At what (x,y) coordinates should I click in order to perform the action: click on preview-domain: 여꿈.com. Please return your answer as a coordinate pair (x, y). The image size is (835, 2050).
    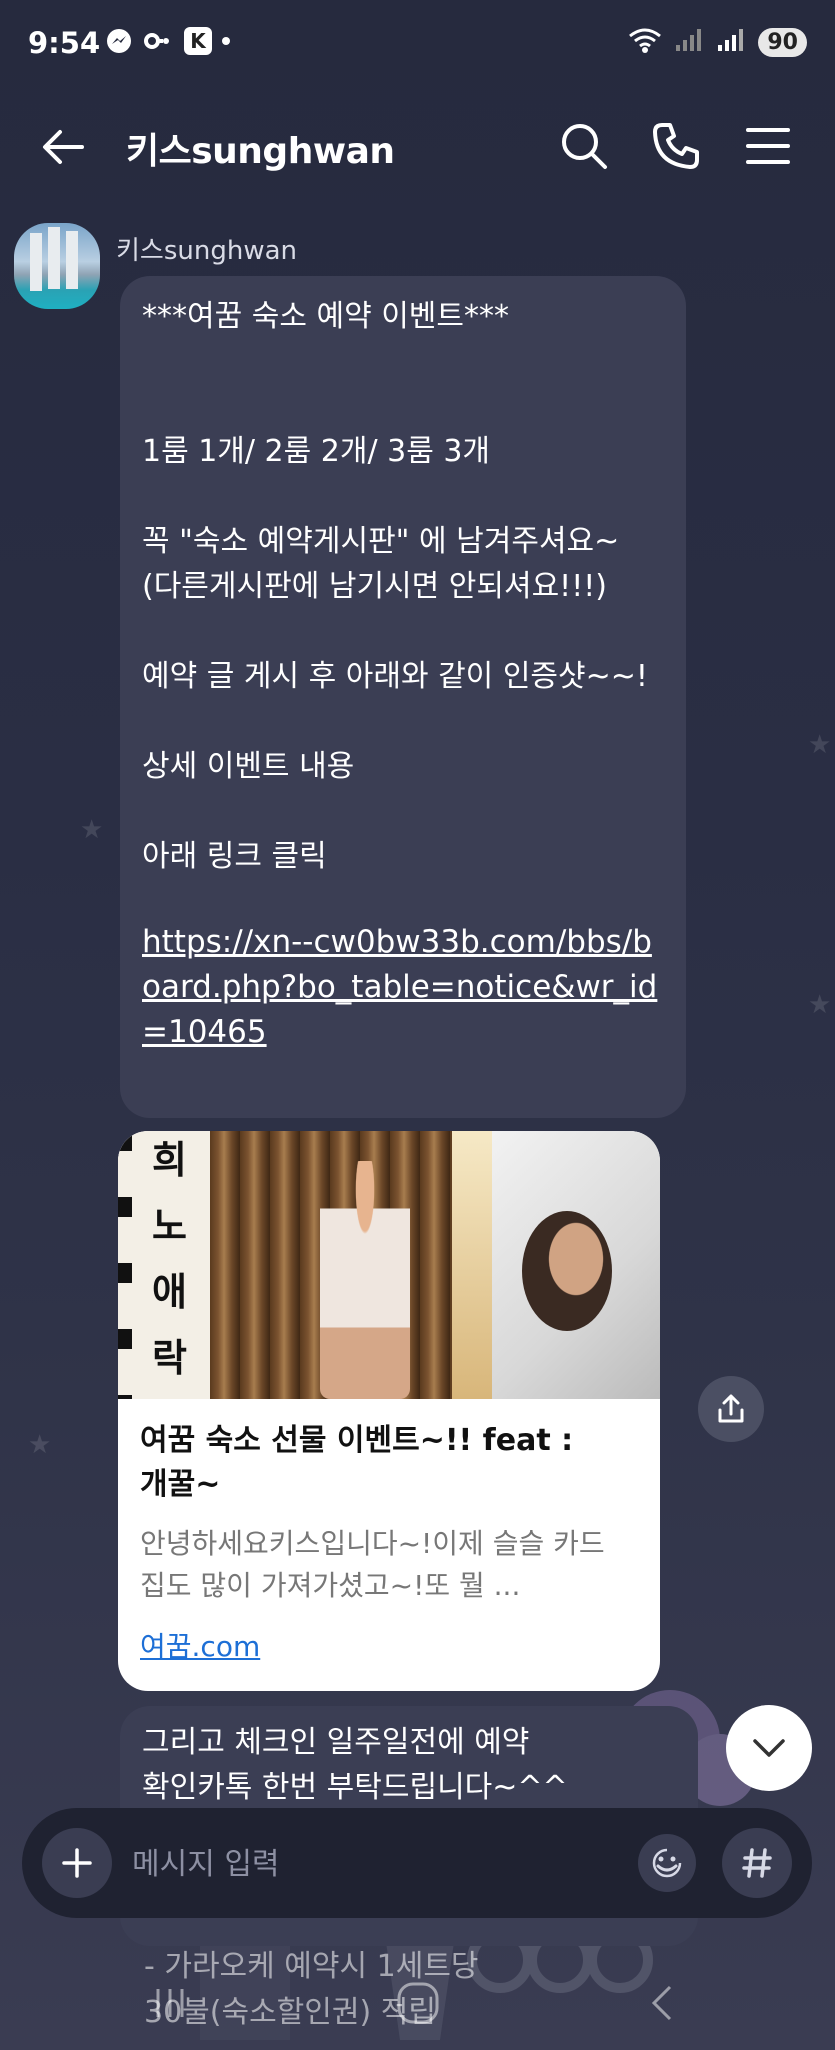
    Looking at the image, I should click on (200, 1645).